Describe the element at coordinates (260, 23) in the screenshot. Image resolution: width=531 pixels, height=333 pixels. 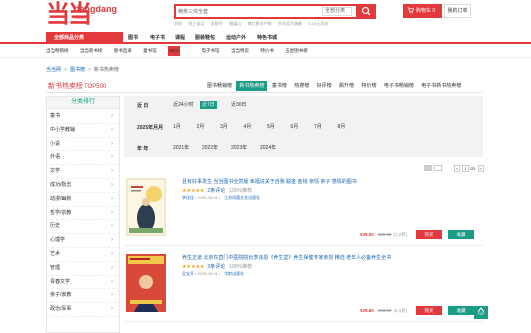
I see `hot-word: 笔红星学产物` at that location.